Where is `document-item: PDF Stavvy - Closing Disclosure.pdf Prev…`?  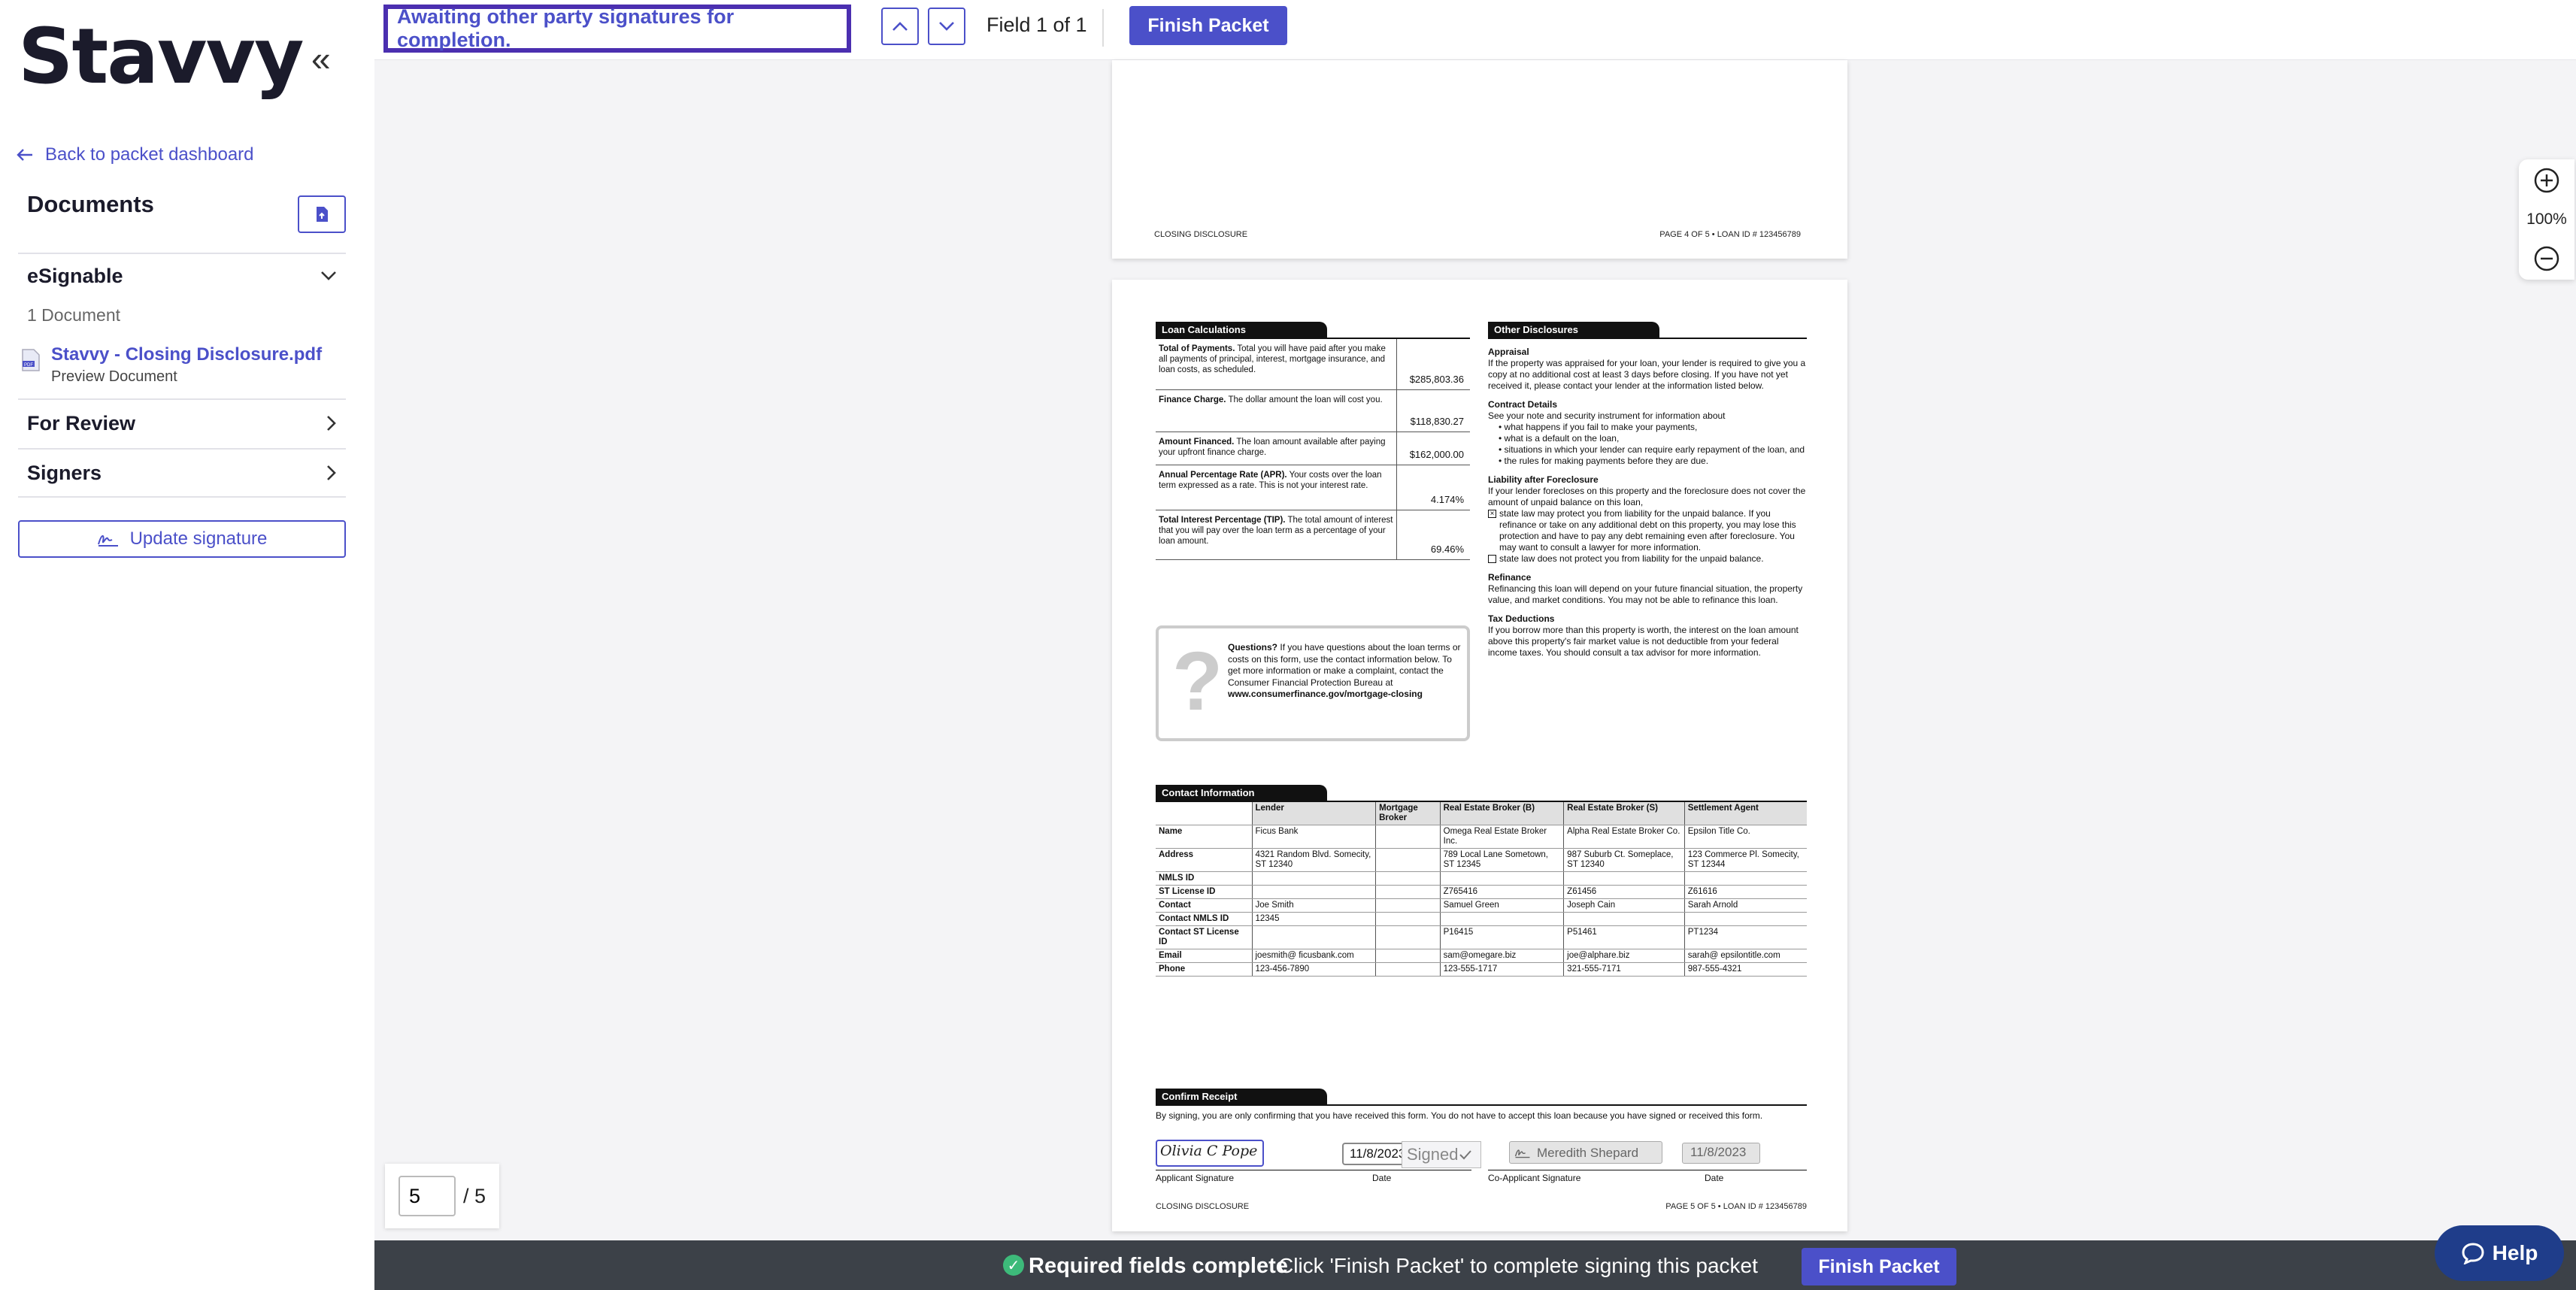
document-item: PDF Stavvy - Closing Disclosure.pdf Prev… is located at coordinates (171, 365).